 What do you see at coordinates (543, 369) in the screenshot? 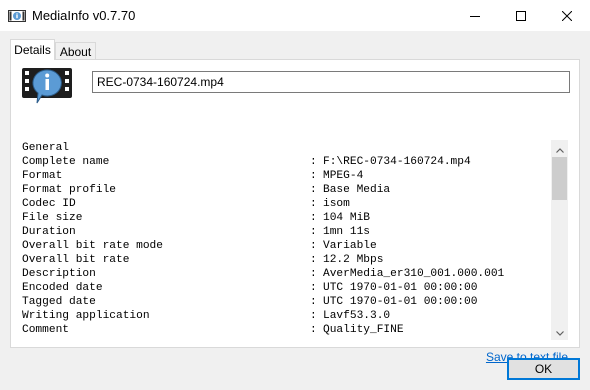
I see `ok-button: OK` at bounding box center [543, 369].